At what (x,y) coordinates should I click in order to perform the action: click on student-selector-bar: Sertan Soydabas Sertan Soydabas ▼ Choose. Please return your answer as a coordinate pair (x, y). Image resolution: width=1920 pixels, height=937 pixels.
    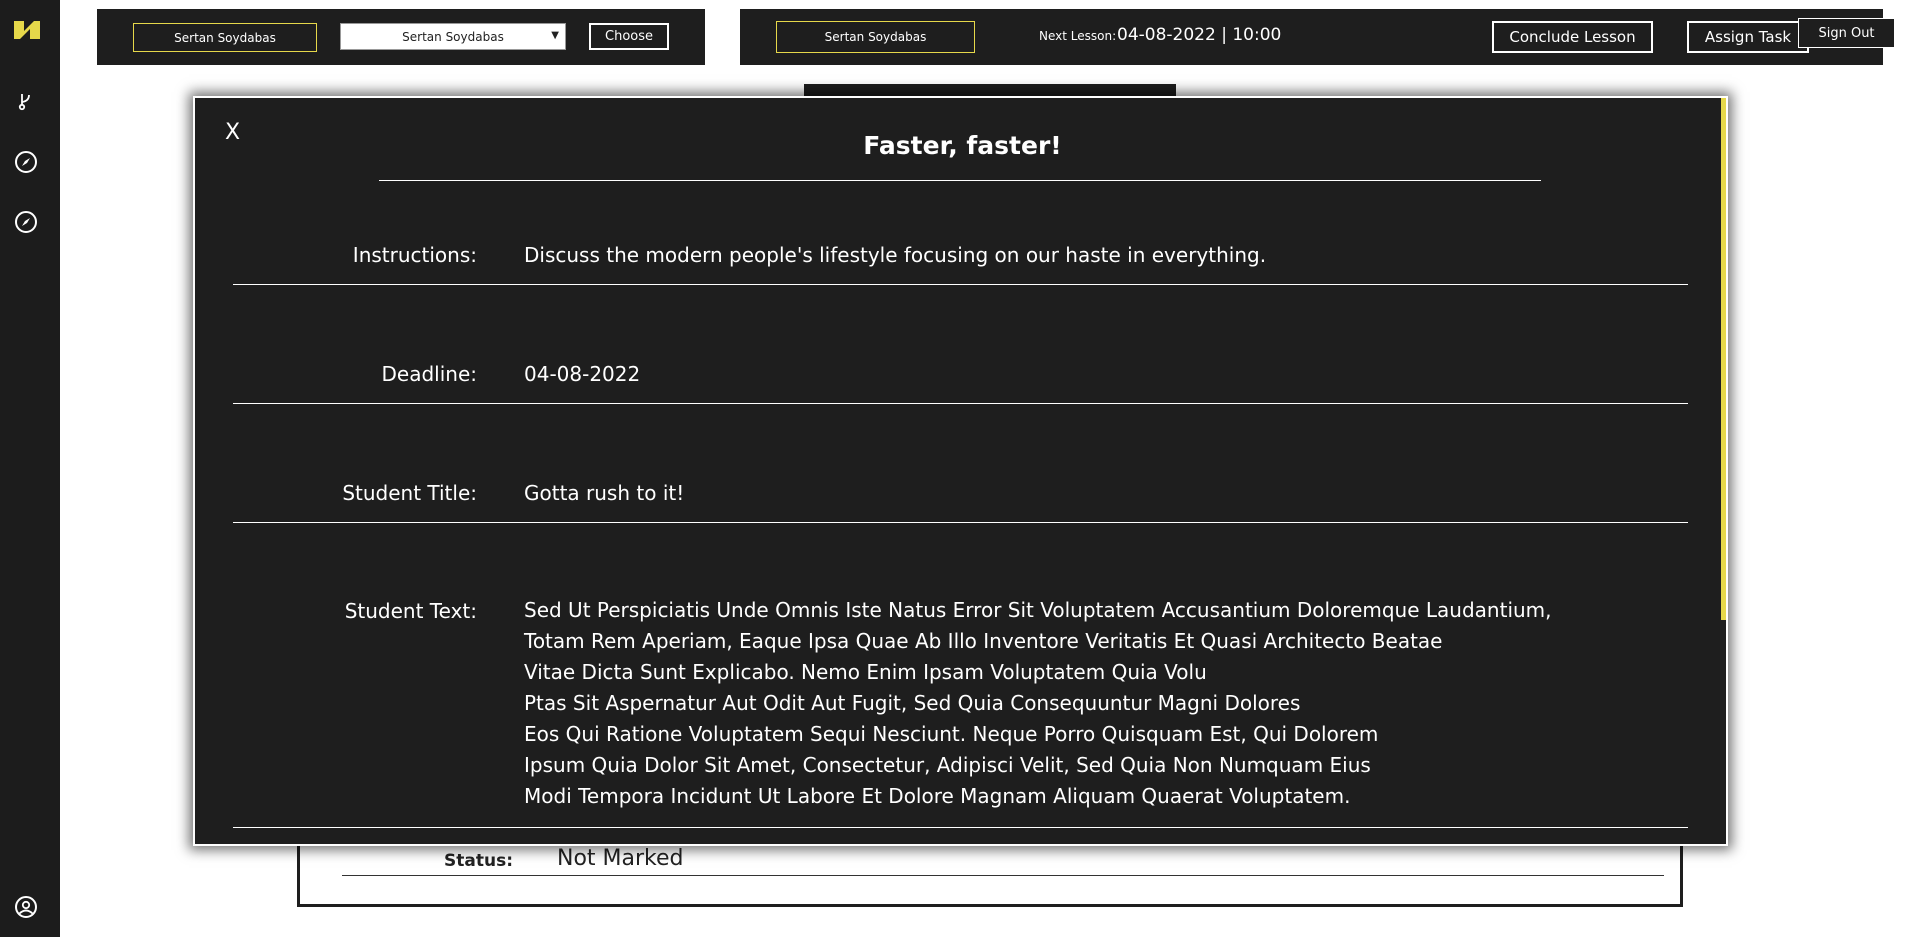
    Looking at the image, I should click on (401, 37).